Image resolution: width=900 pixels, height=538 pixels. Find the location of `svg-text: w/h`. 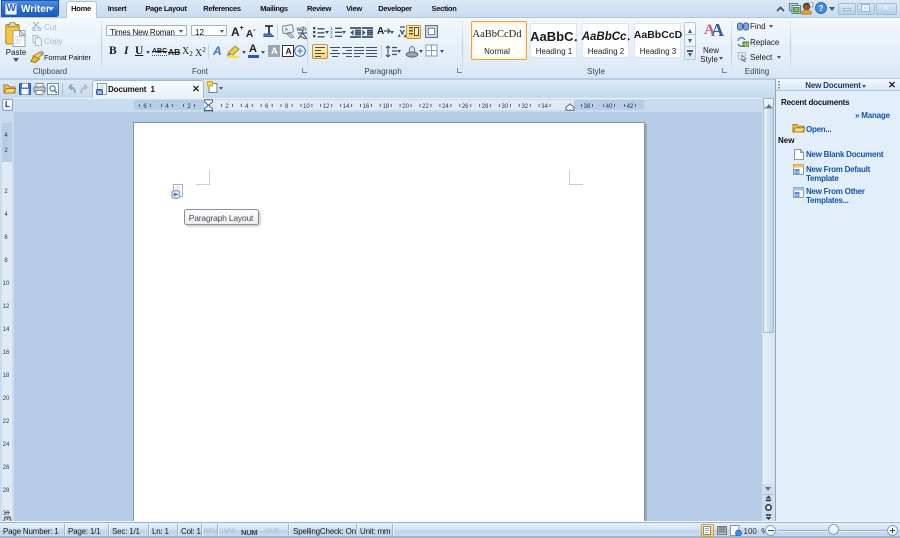

svg-text: w/h is located at coordinates (301, 30).